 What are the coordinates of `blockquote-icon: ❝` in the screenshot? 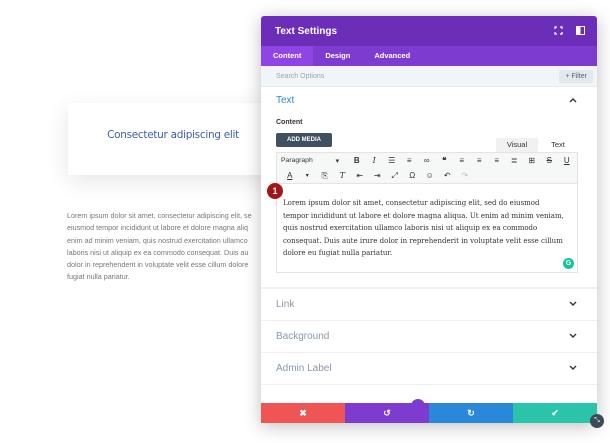 It's located at (445, 160).